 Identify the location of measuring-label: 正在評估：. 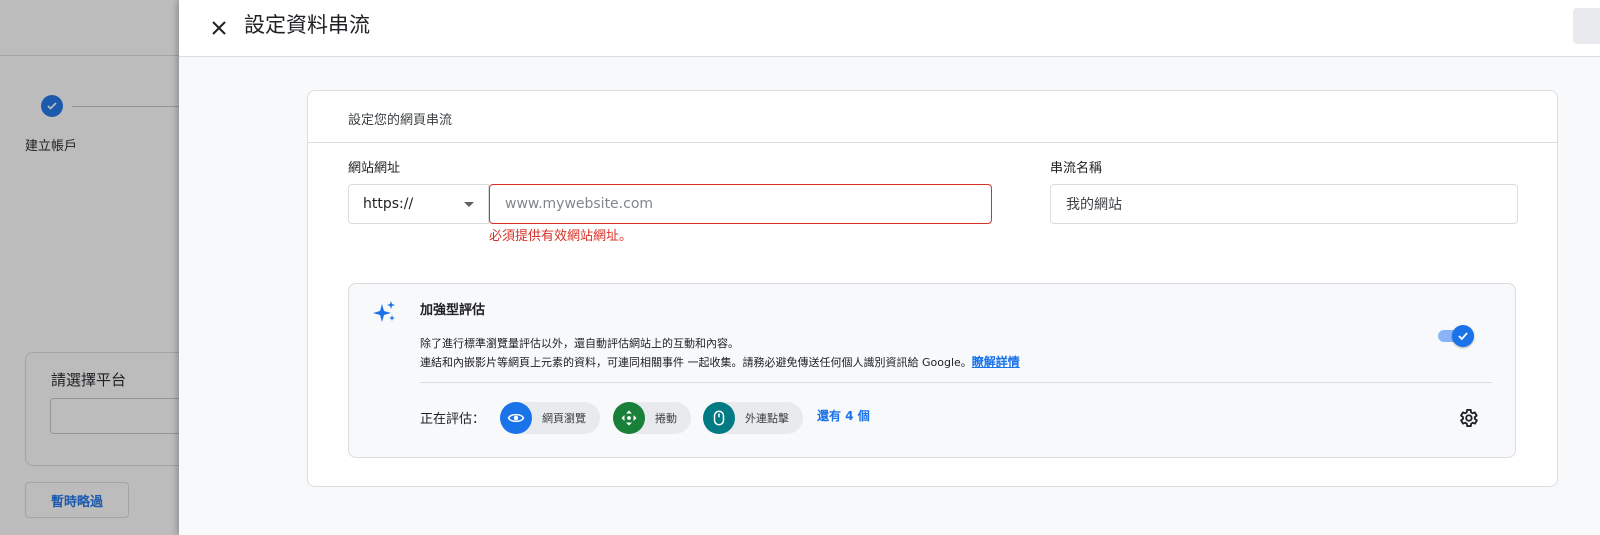
(453, 419).